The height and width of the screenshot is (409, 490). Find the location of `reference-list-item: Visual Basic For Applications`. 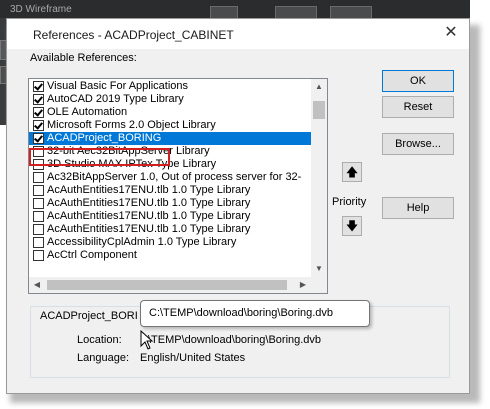

reference-list-item: Visual Basic For Applications is located at coordinates (170, 86).